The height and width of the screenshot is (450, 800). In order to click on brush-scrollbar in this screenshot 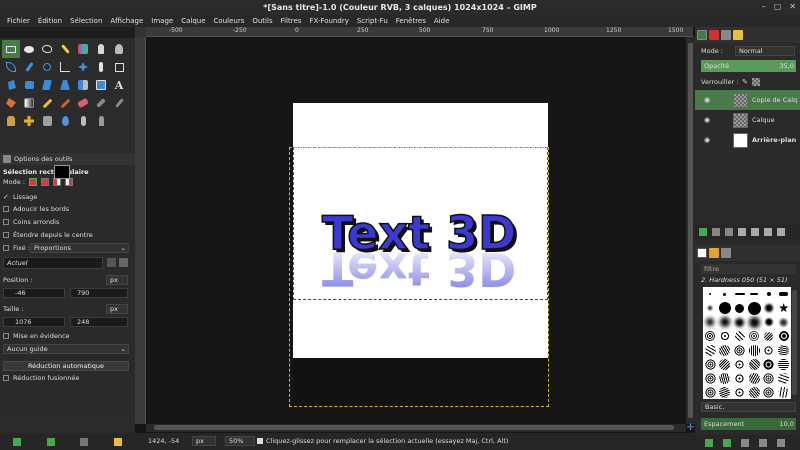, I will do `click(794, 342)`.